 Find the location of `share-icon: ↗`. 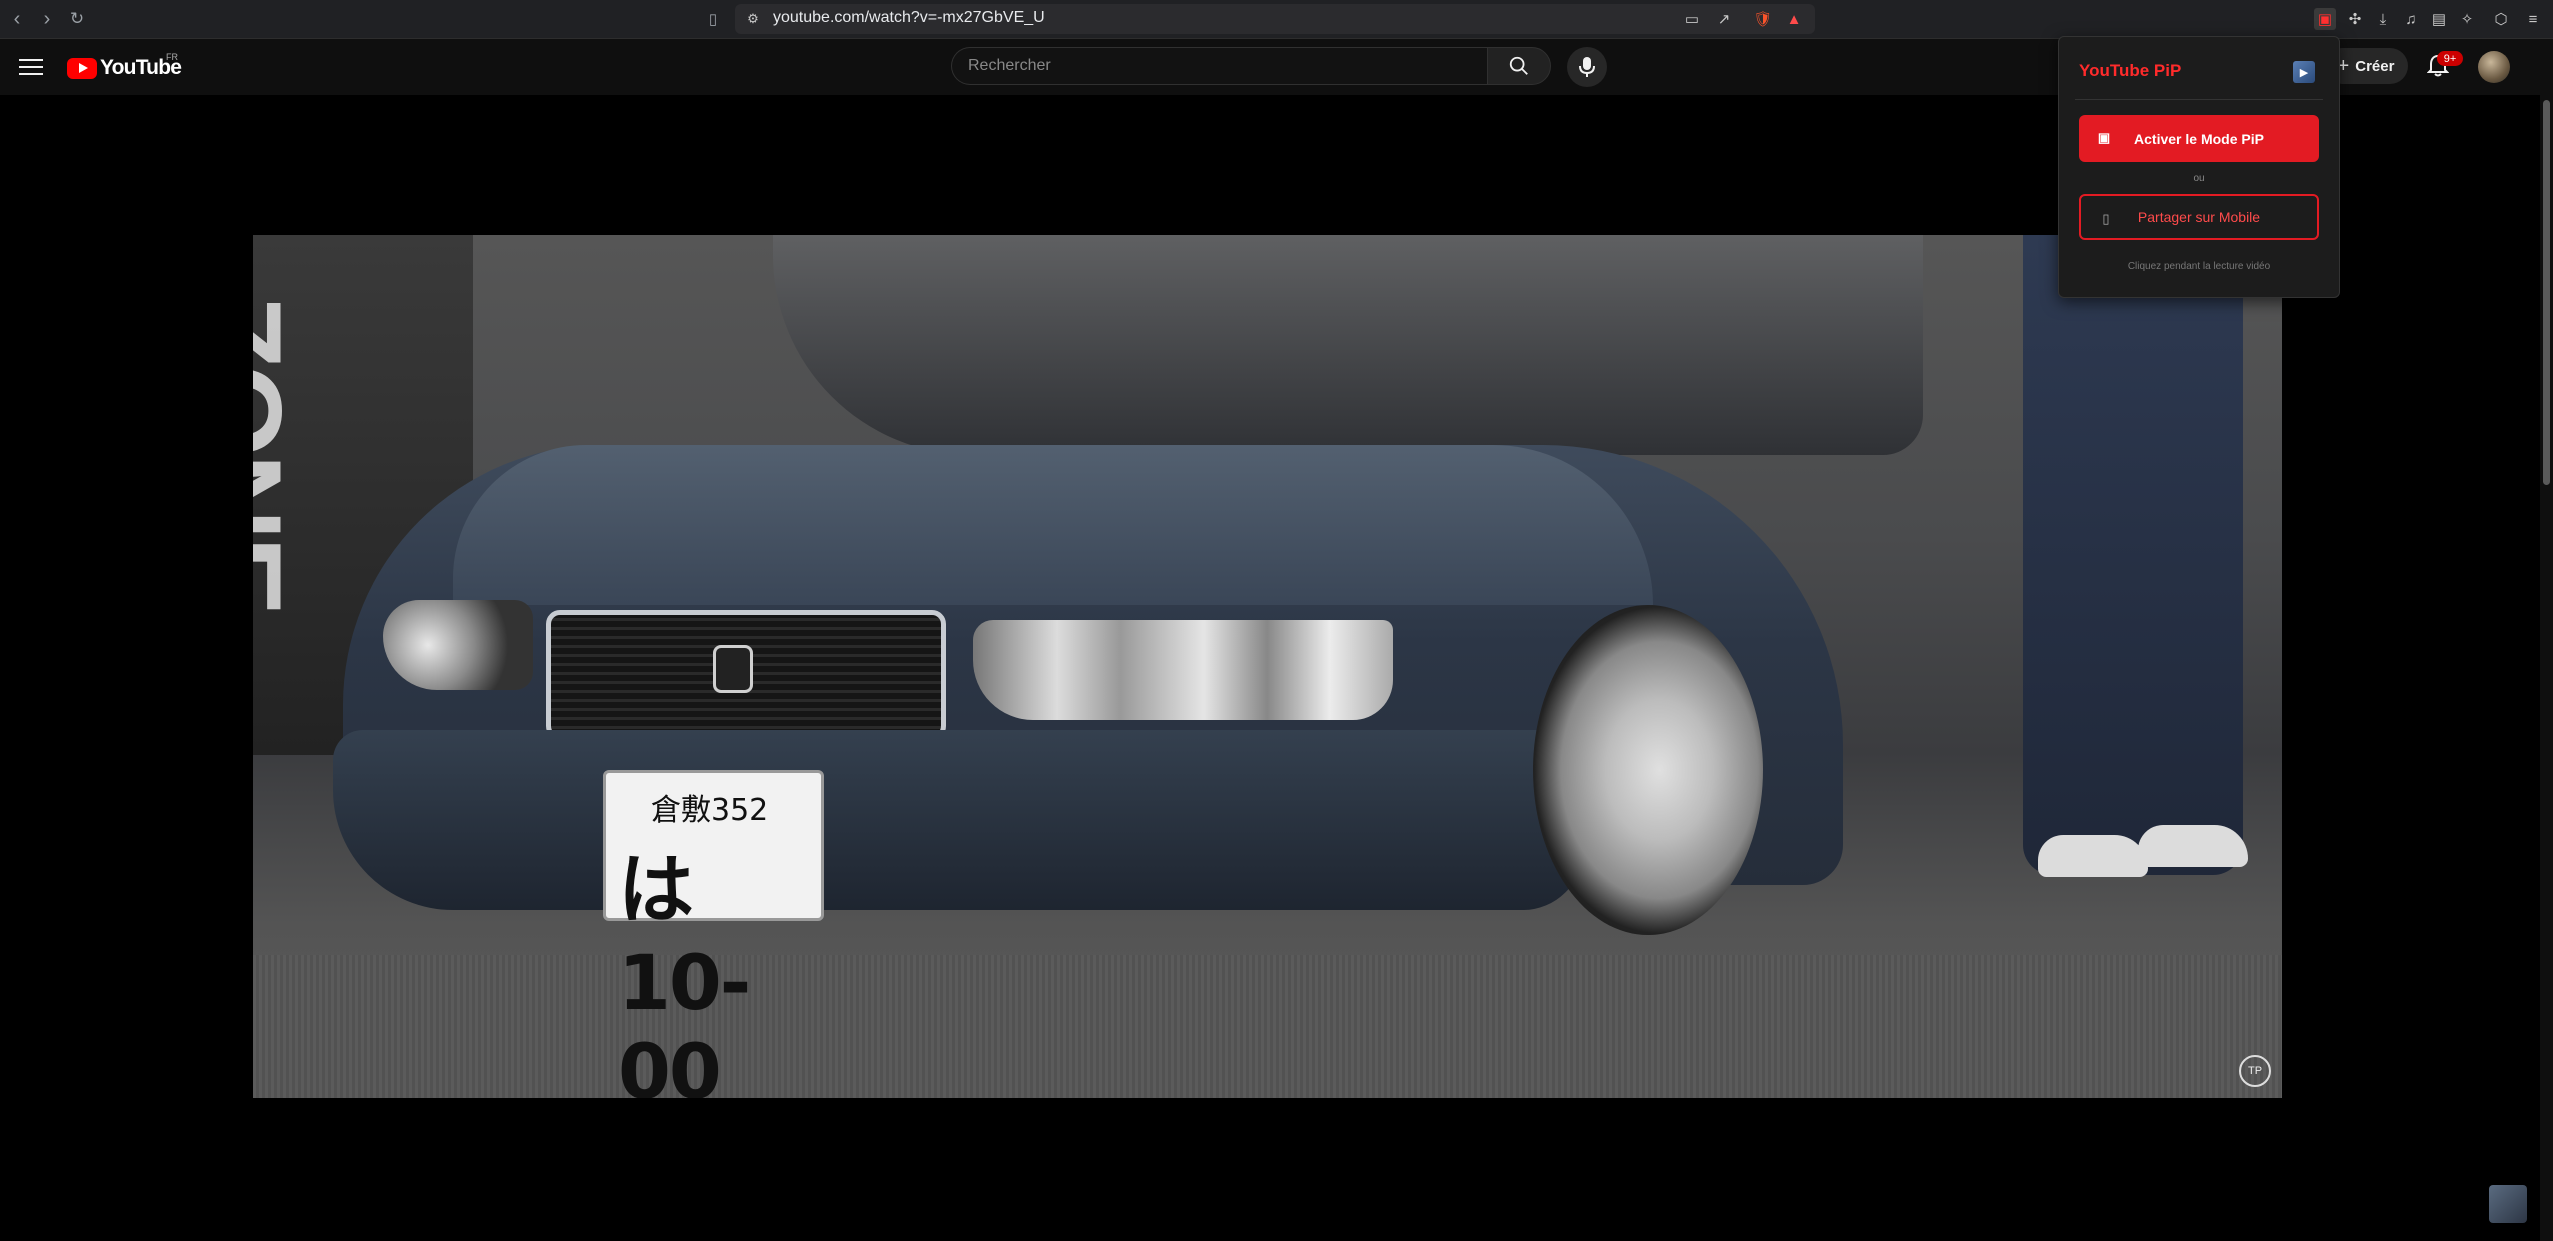

share-icon: ↗ is located at coordinates (1724, 19).